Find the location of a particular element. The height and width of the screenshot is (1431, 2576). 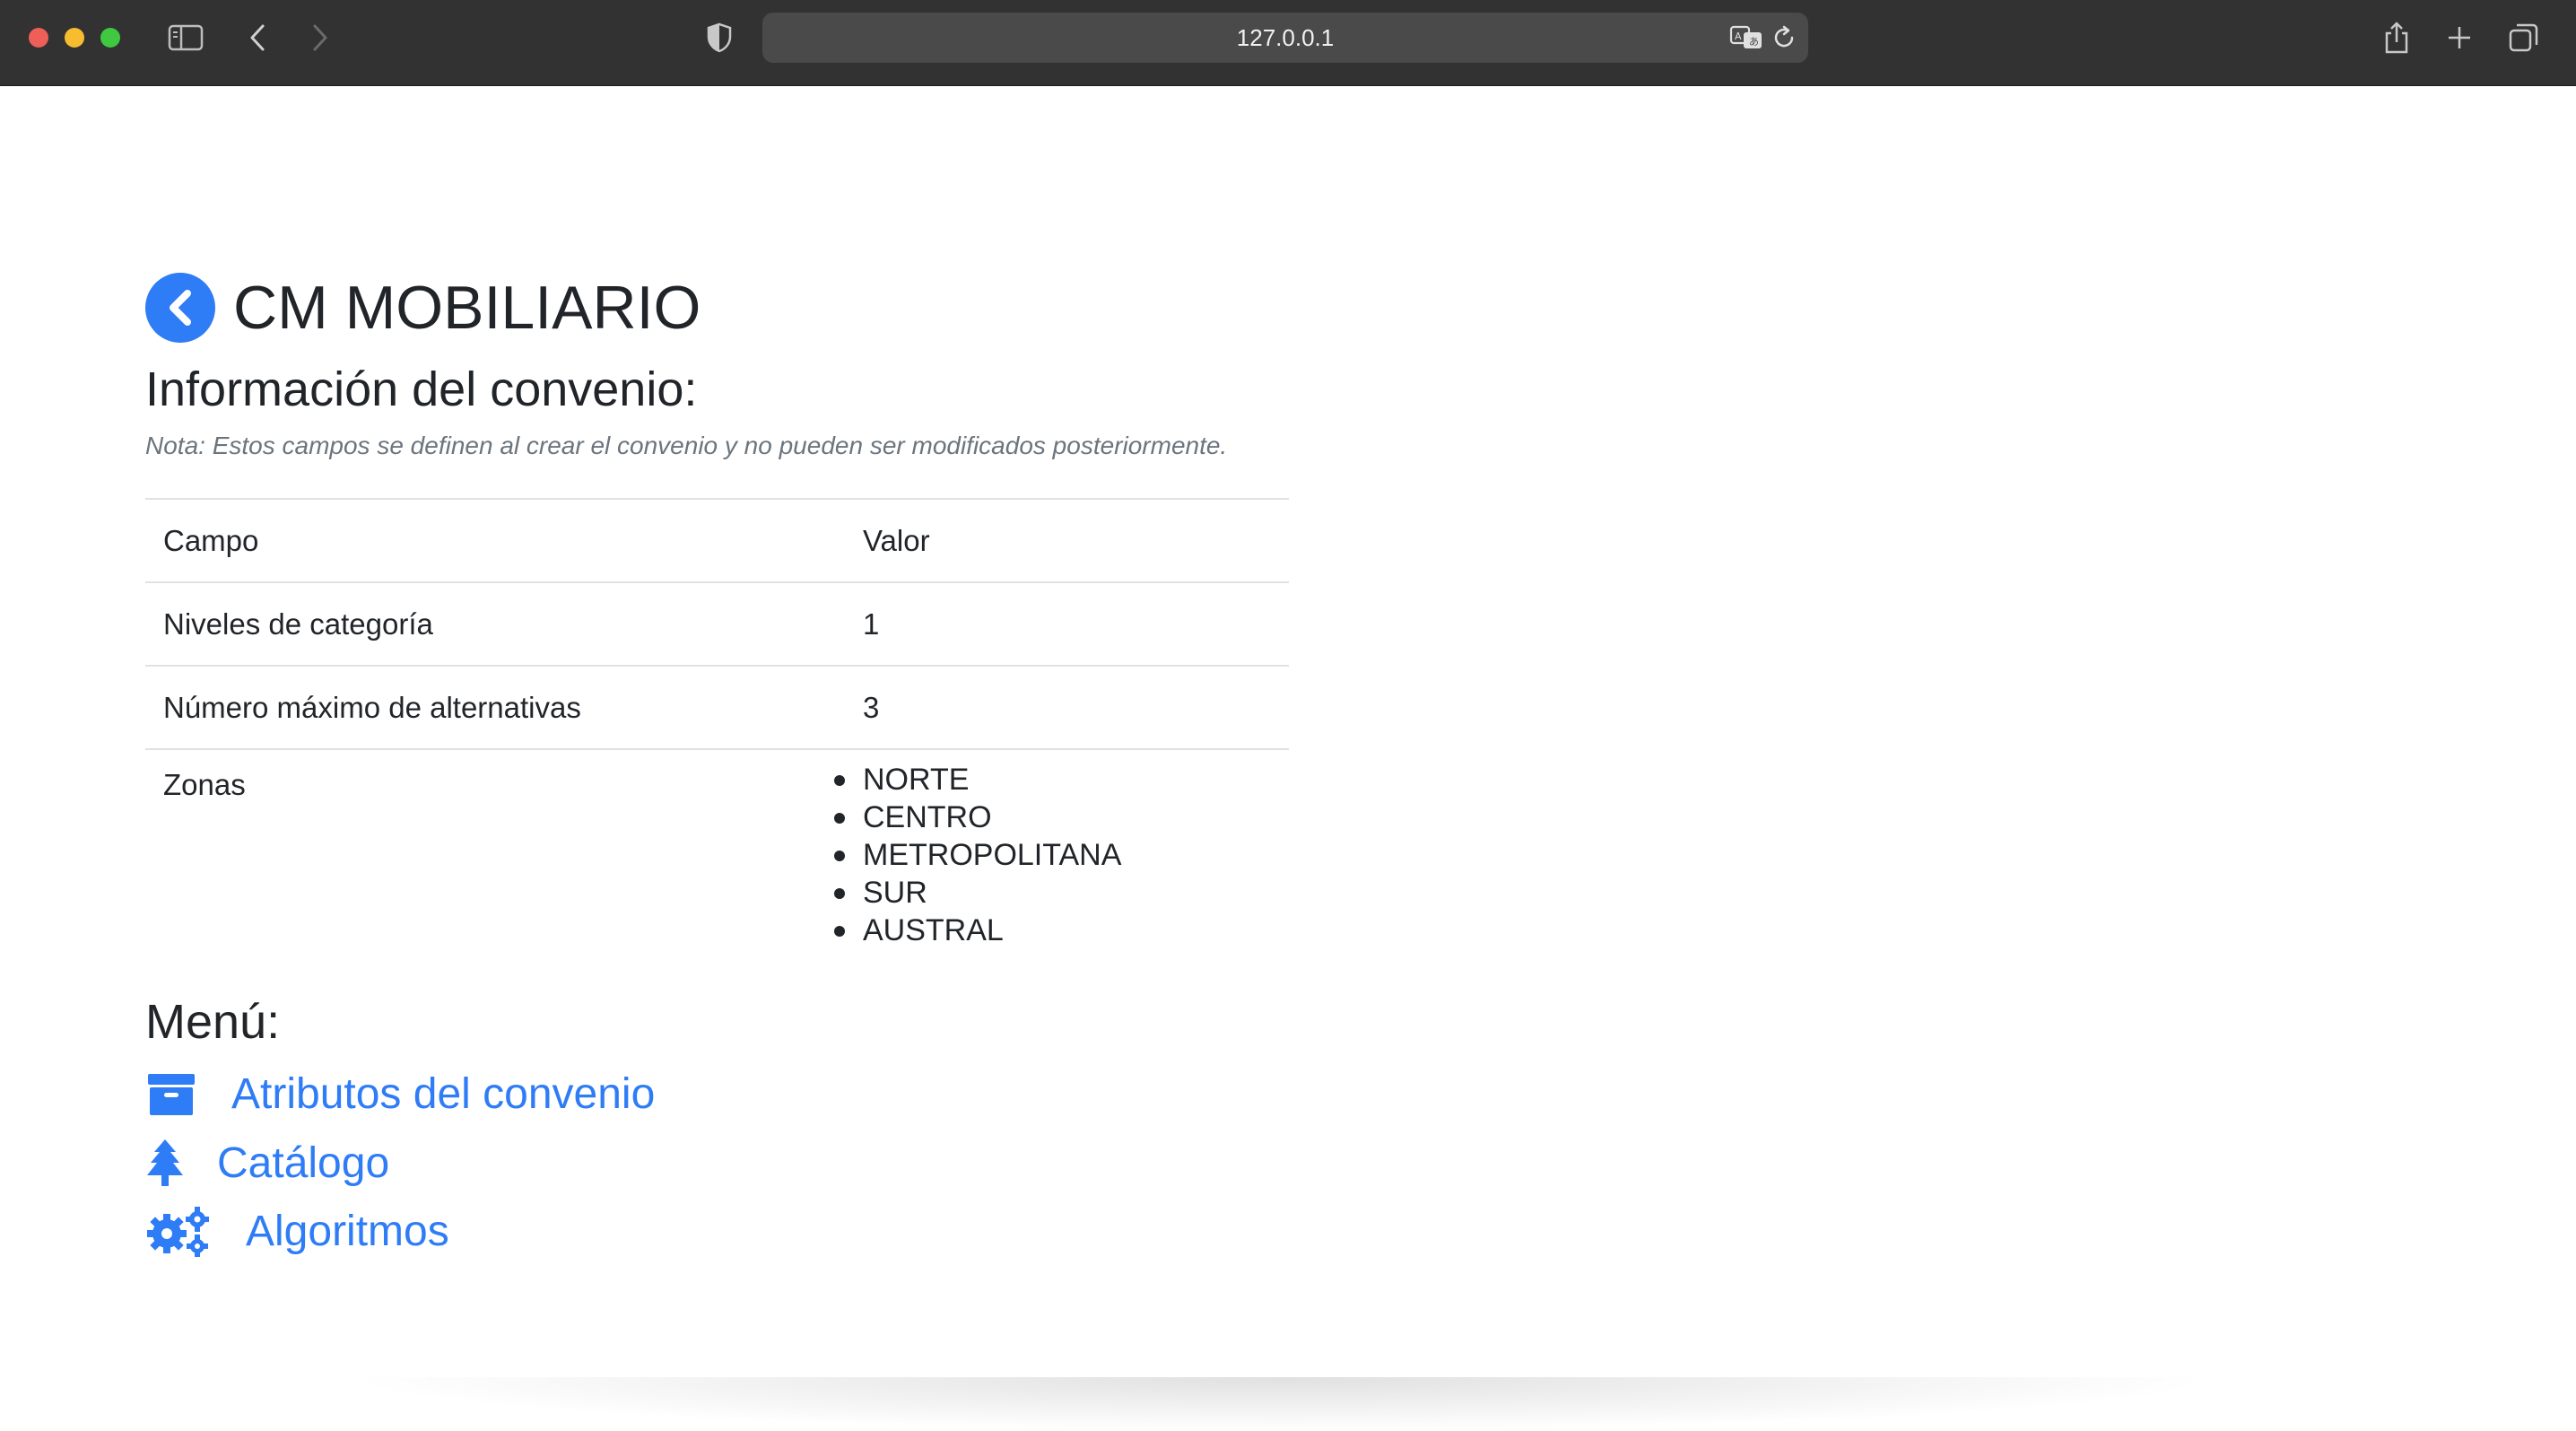

table-row: Niveles de categoría 1 is located at coordinates (717, 624).